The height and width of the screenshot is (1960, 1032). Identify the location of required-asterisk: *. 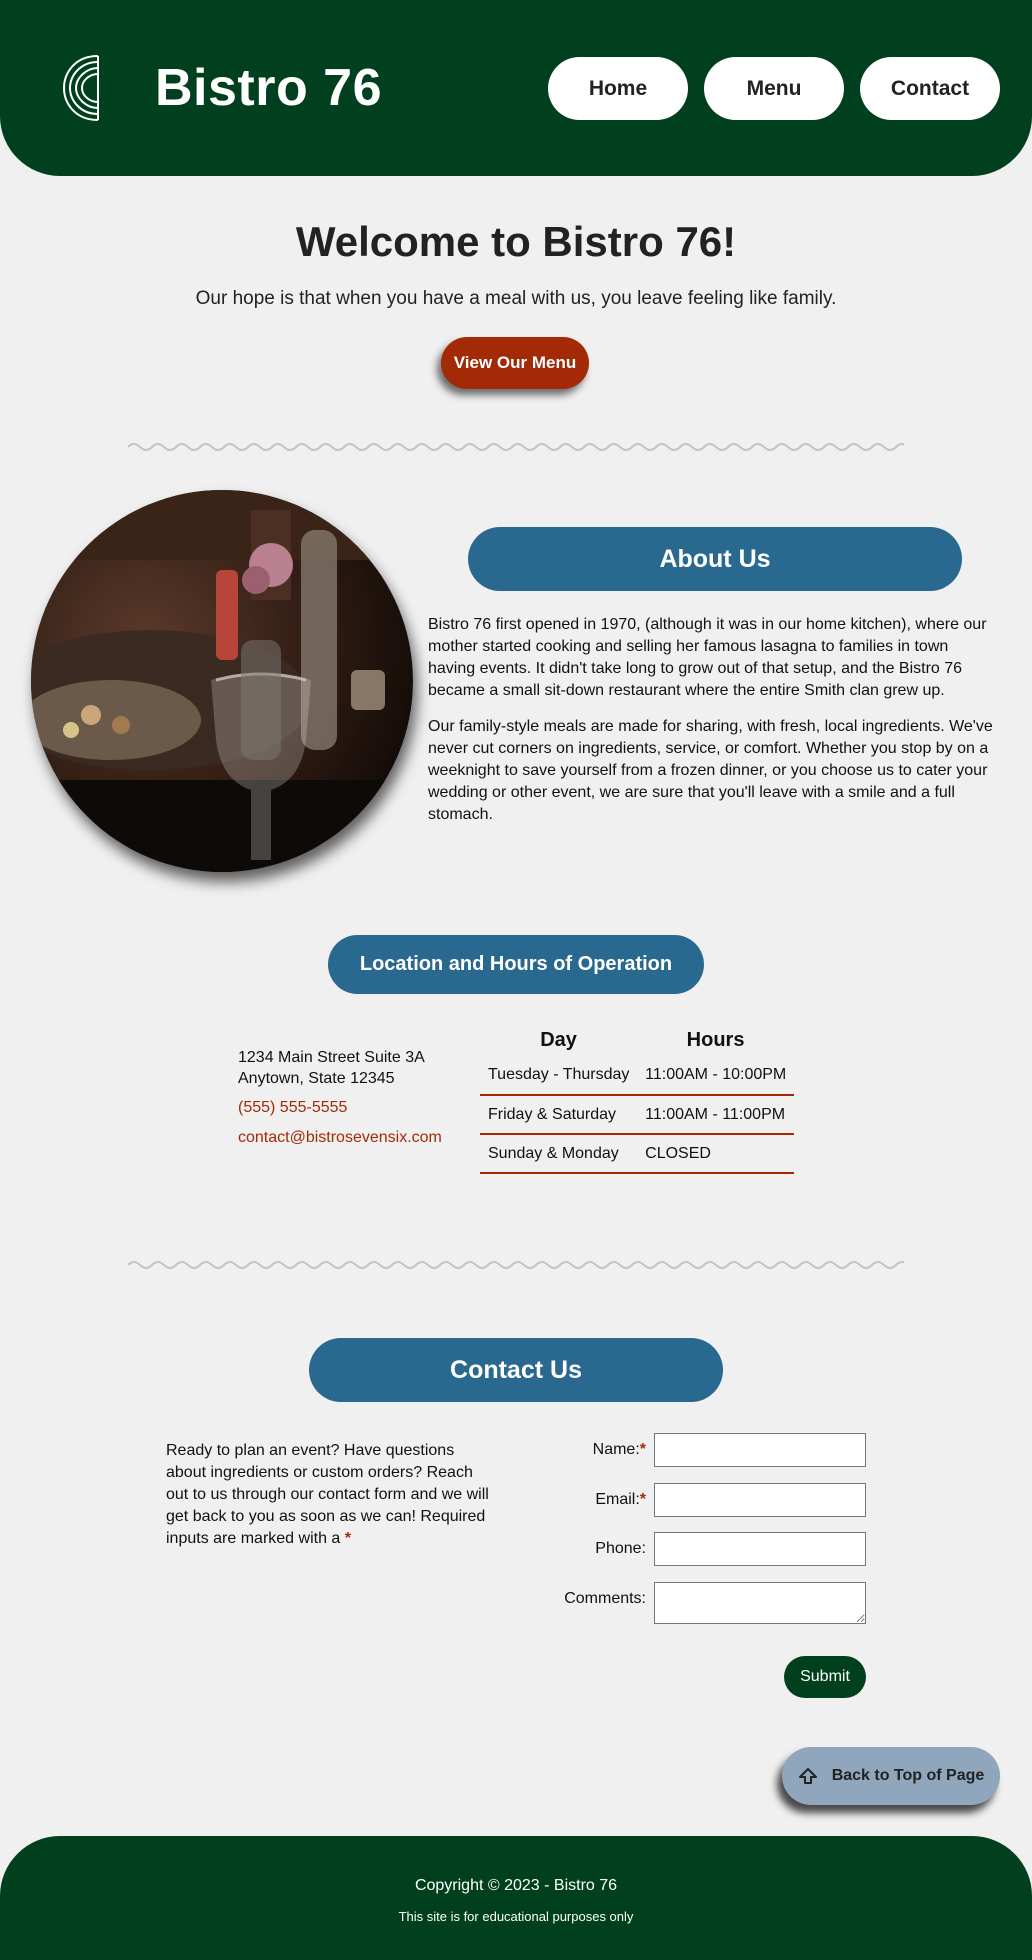
(347, 1538).